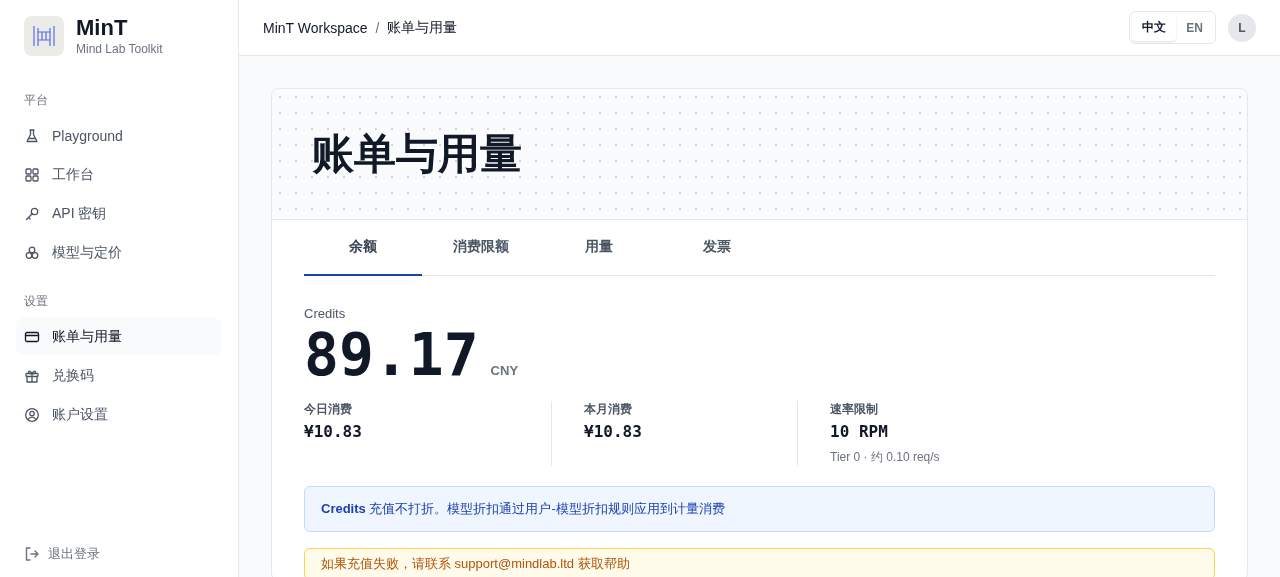  What do you see at coordinates (119, 135) in the screenshot?
I see `sidebar-item: Playground` at bounding box center [119, 135].